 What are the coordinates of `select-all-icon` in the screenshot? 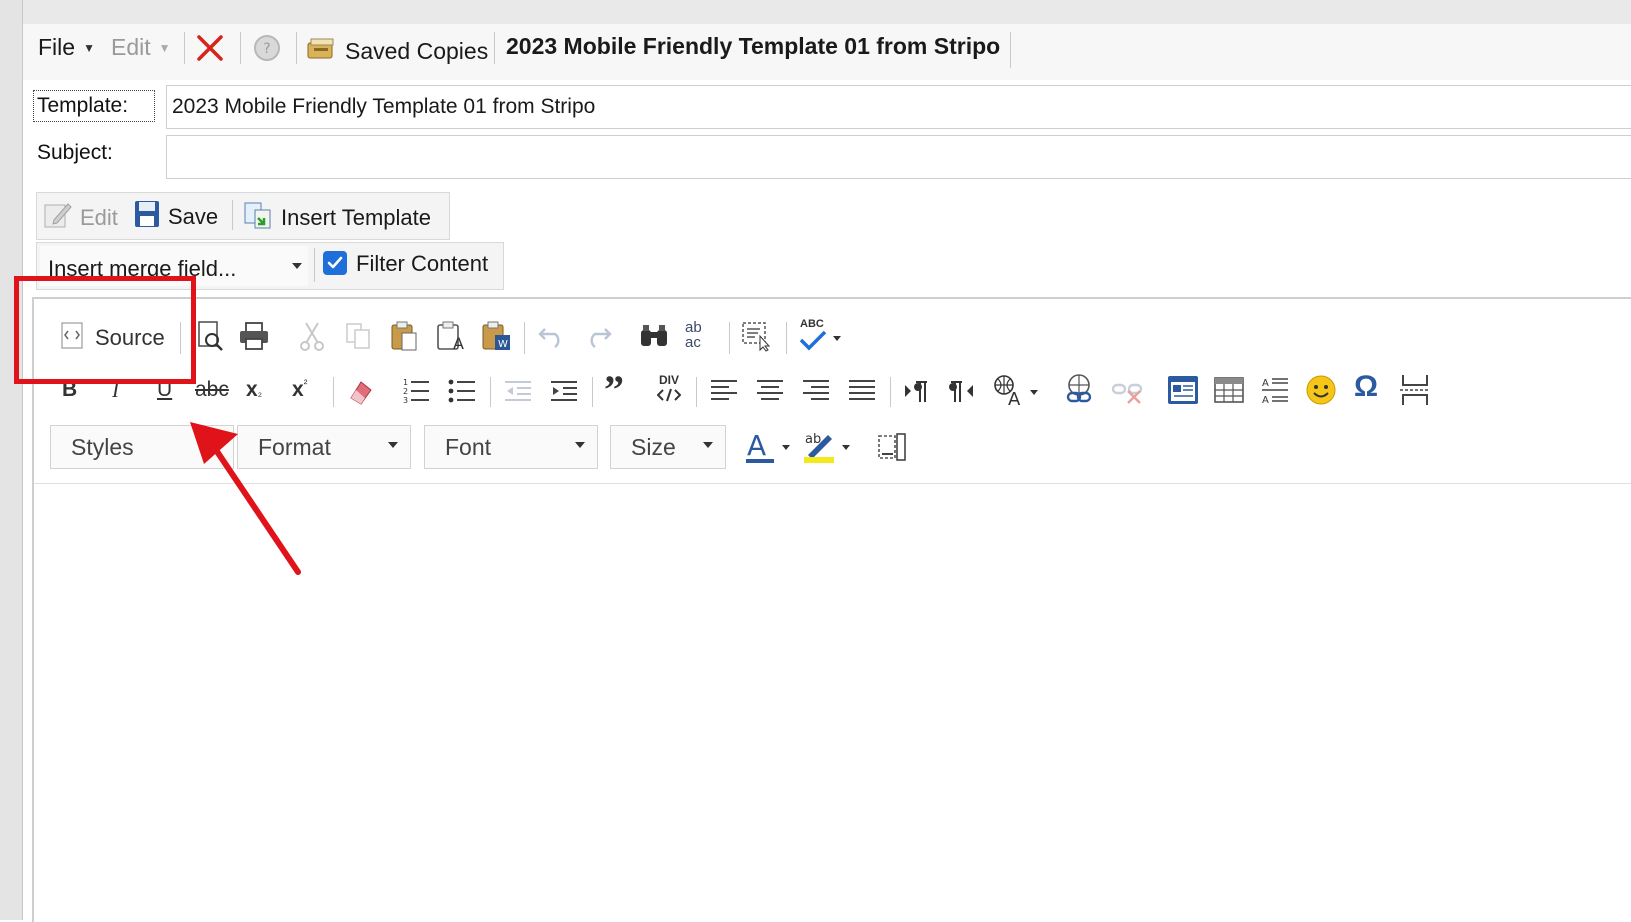 It's located at (756, 336).